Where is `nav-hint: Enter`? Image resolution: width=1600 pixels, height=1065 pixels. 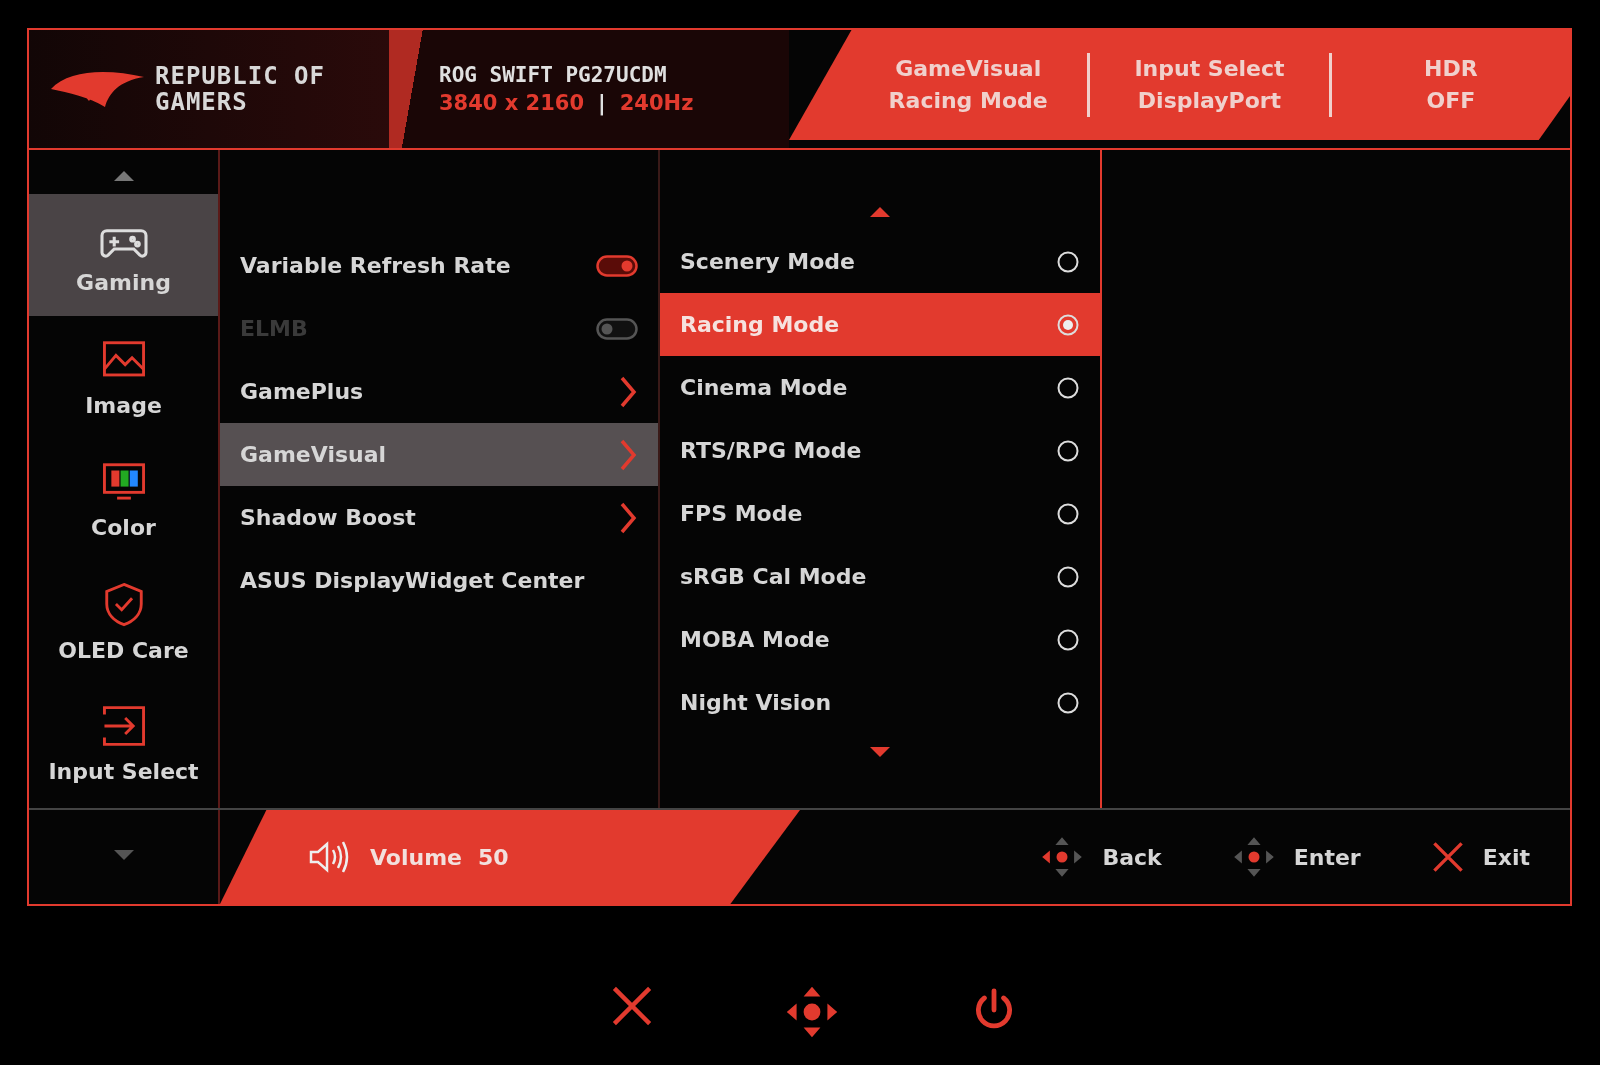
nav-hint: Enter is located at coordinates (1327, 857).